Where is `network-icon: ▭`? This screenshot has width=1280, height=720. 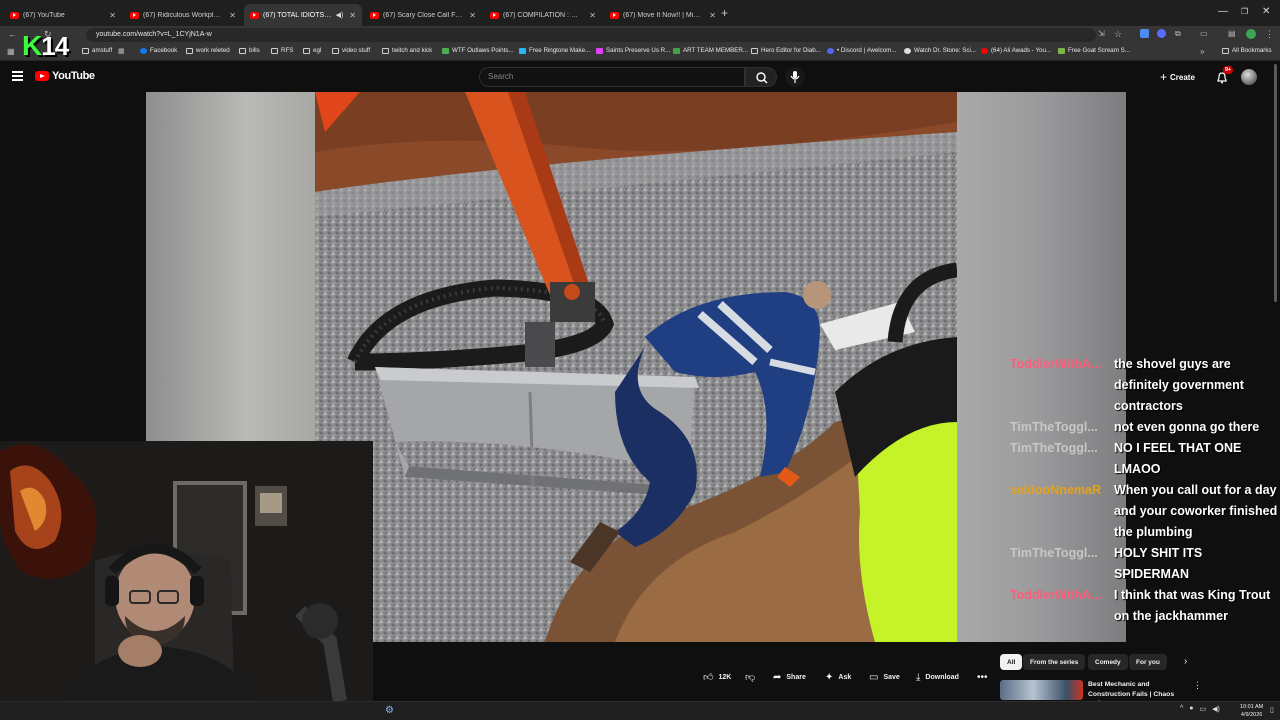 network-icon: ▭ is located at coordinates (1203, 709).